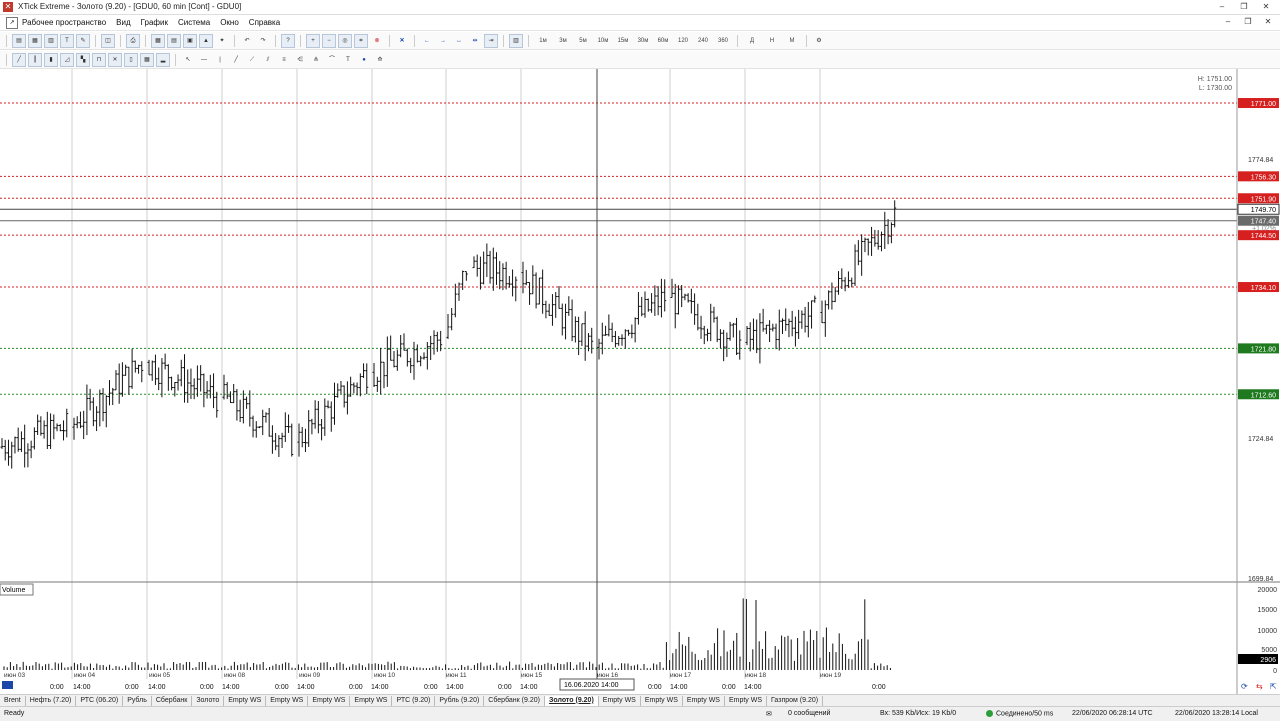  I want to click on undo-icon: ↶, so click(247, 41).